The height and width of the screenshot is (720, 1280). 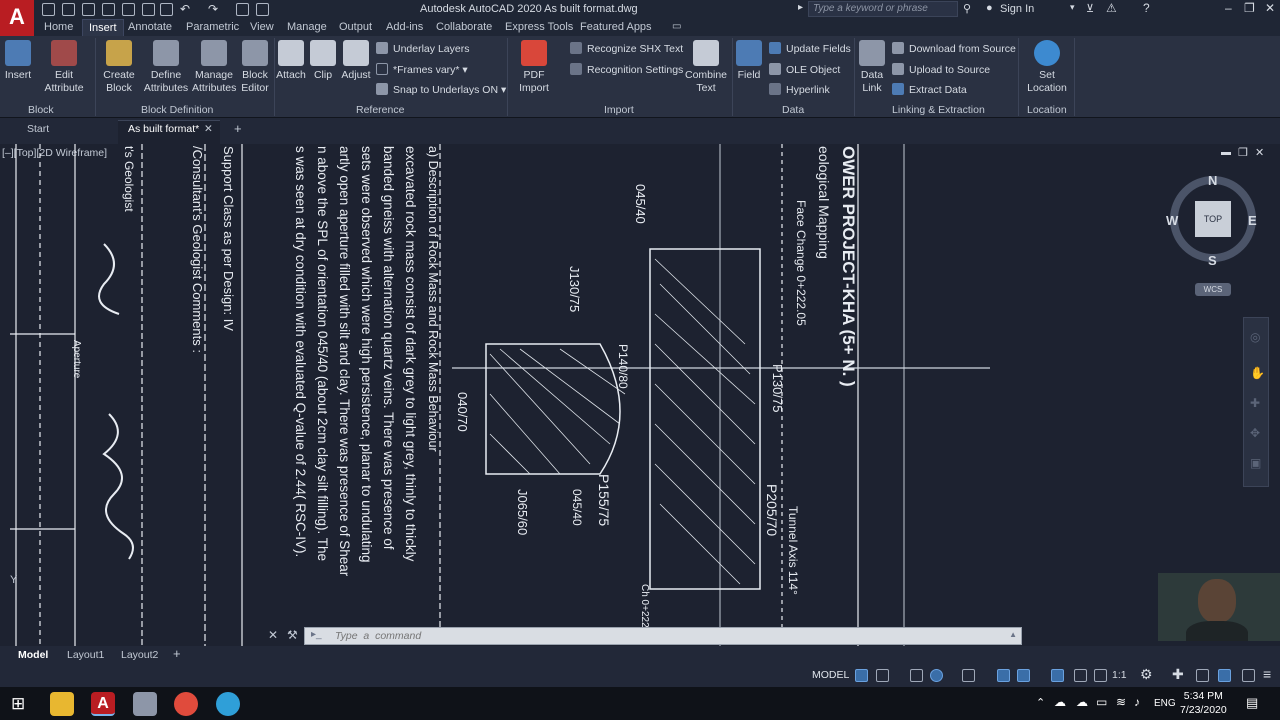 I want to click on auto-scale-icon, so click(x=1080, y=675).